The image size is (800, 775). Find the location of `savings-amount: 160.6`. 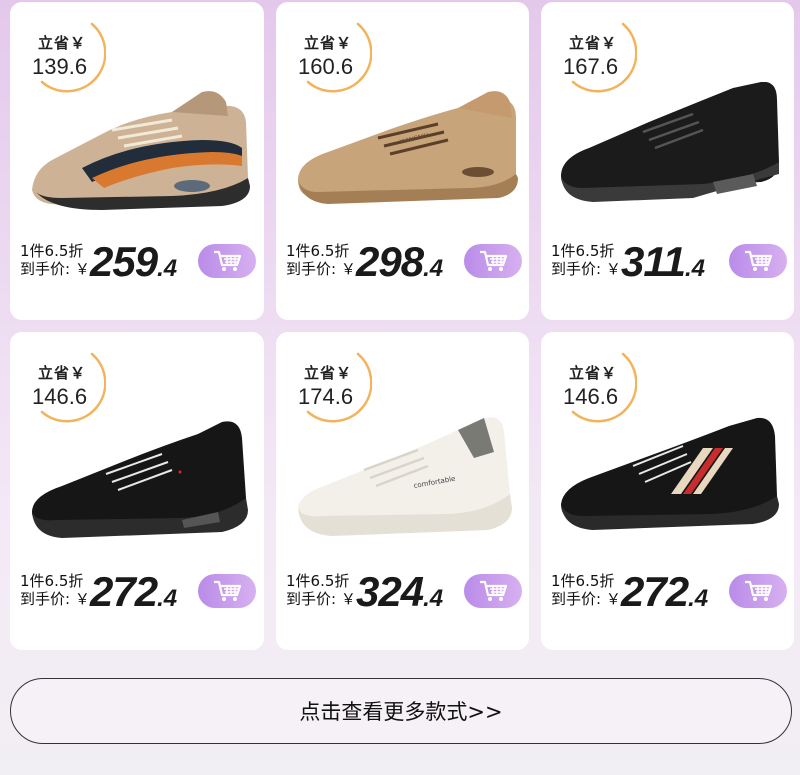

savings-amount: 160.6 is located at coordinates (326, 66).